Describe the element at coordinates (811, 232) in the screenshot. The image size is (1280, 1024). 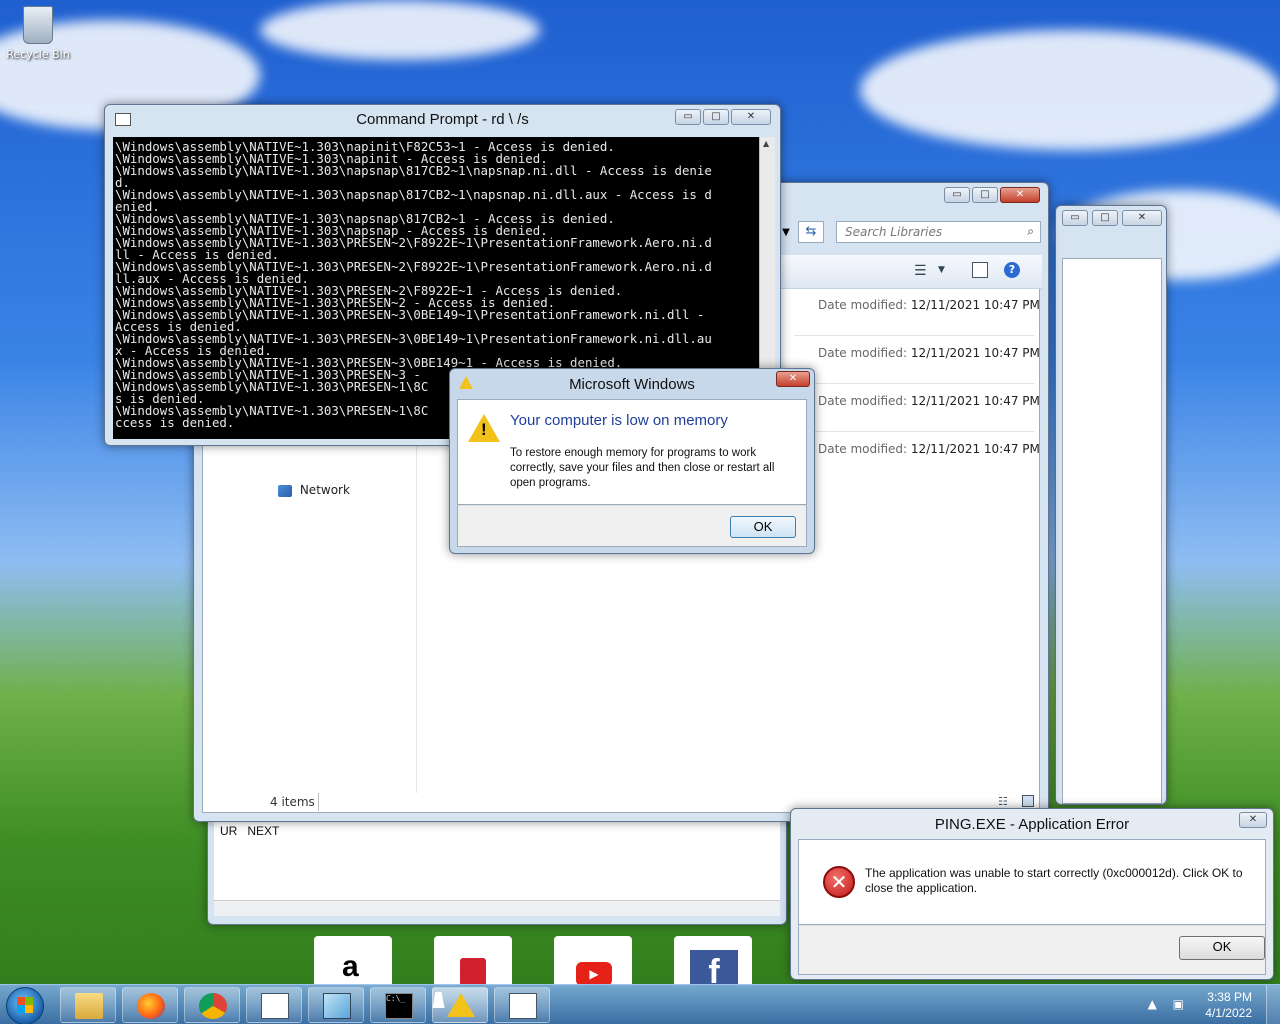
I see `refresh-button: ⇆` at that location.